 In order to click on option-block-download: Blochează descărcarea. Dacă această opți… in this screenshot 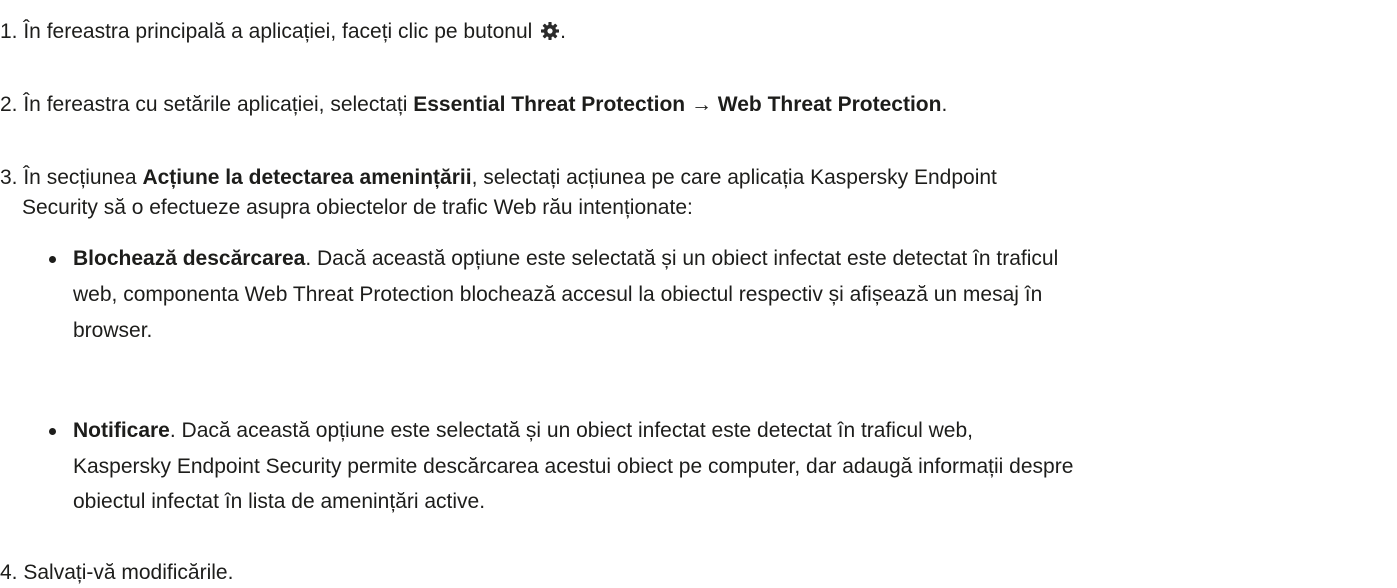, I will do `click(565, 259)`.